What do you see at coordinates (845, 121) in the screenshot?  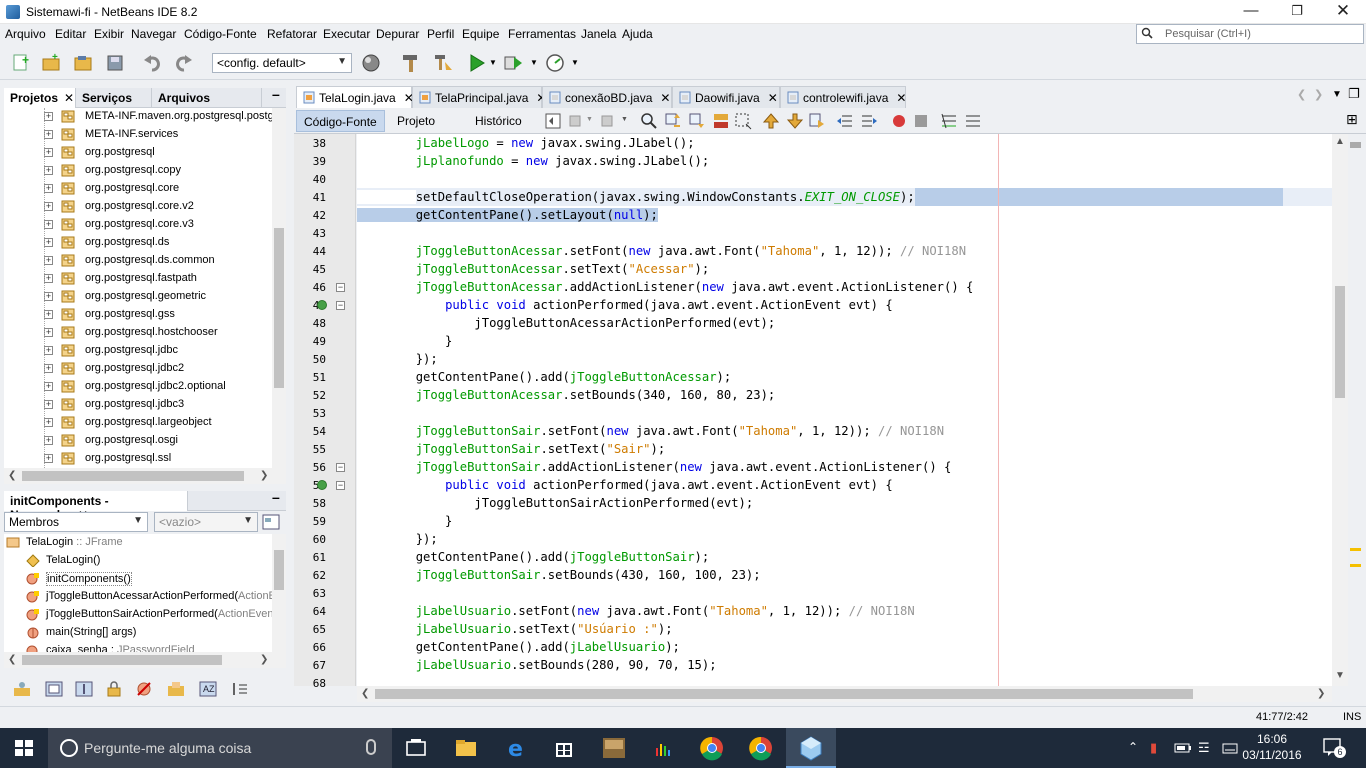 I see `shift-left-icon` at bounding box center [845, 121].